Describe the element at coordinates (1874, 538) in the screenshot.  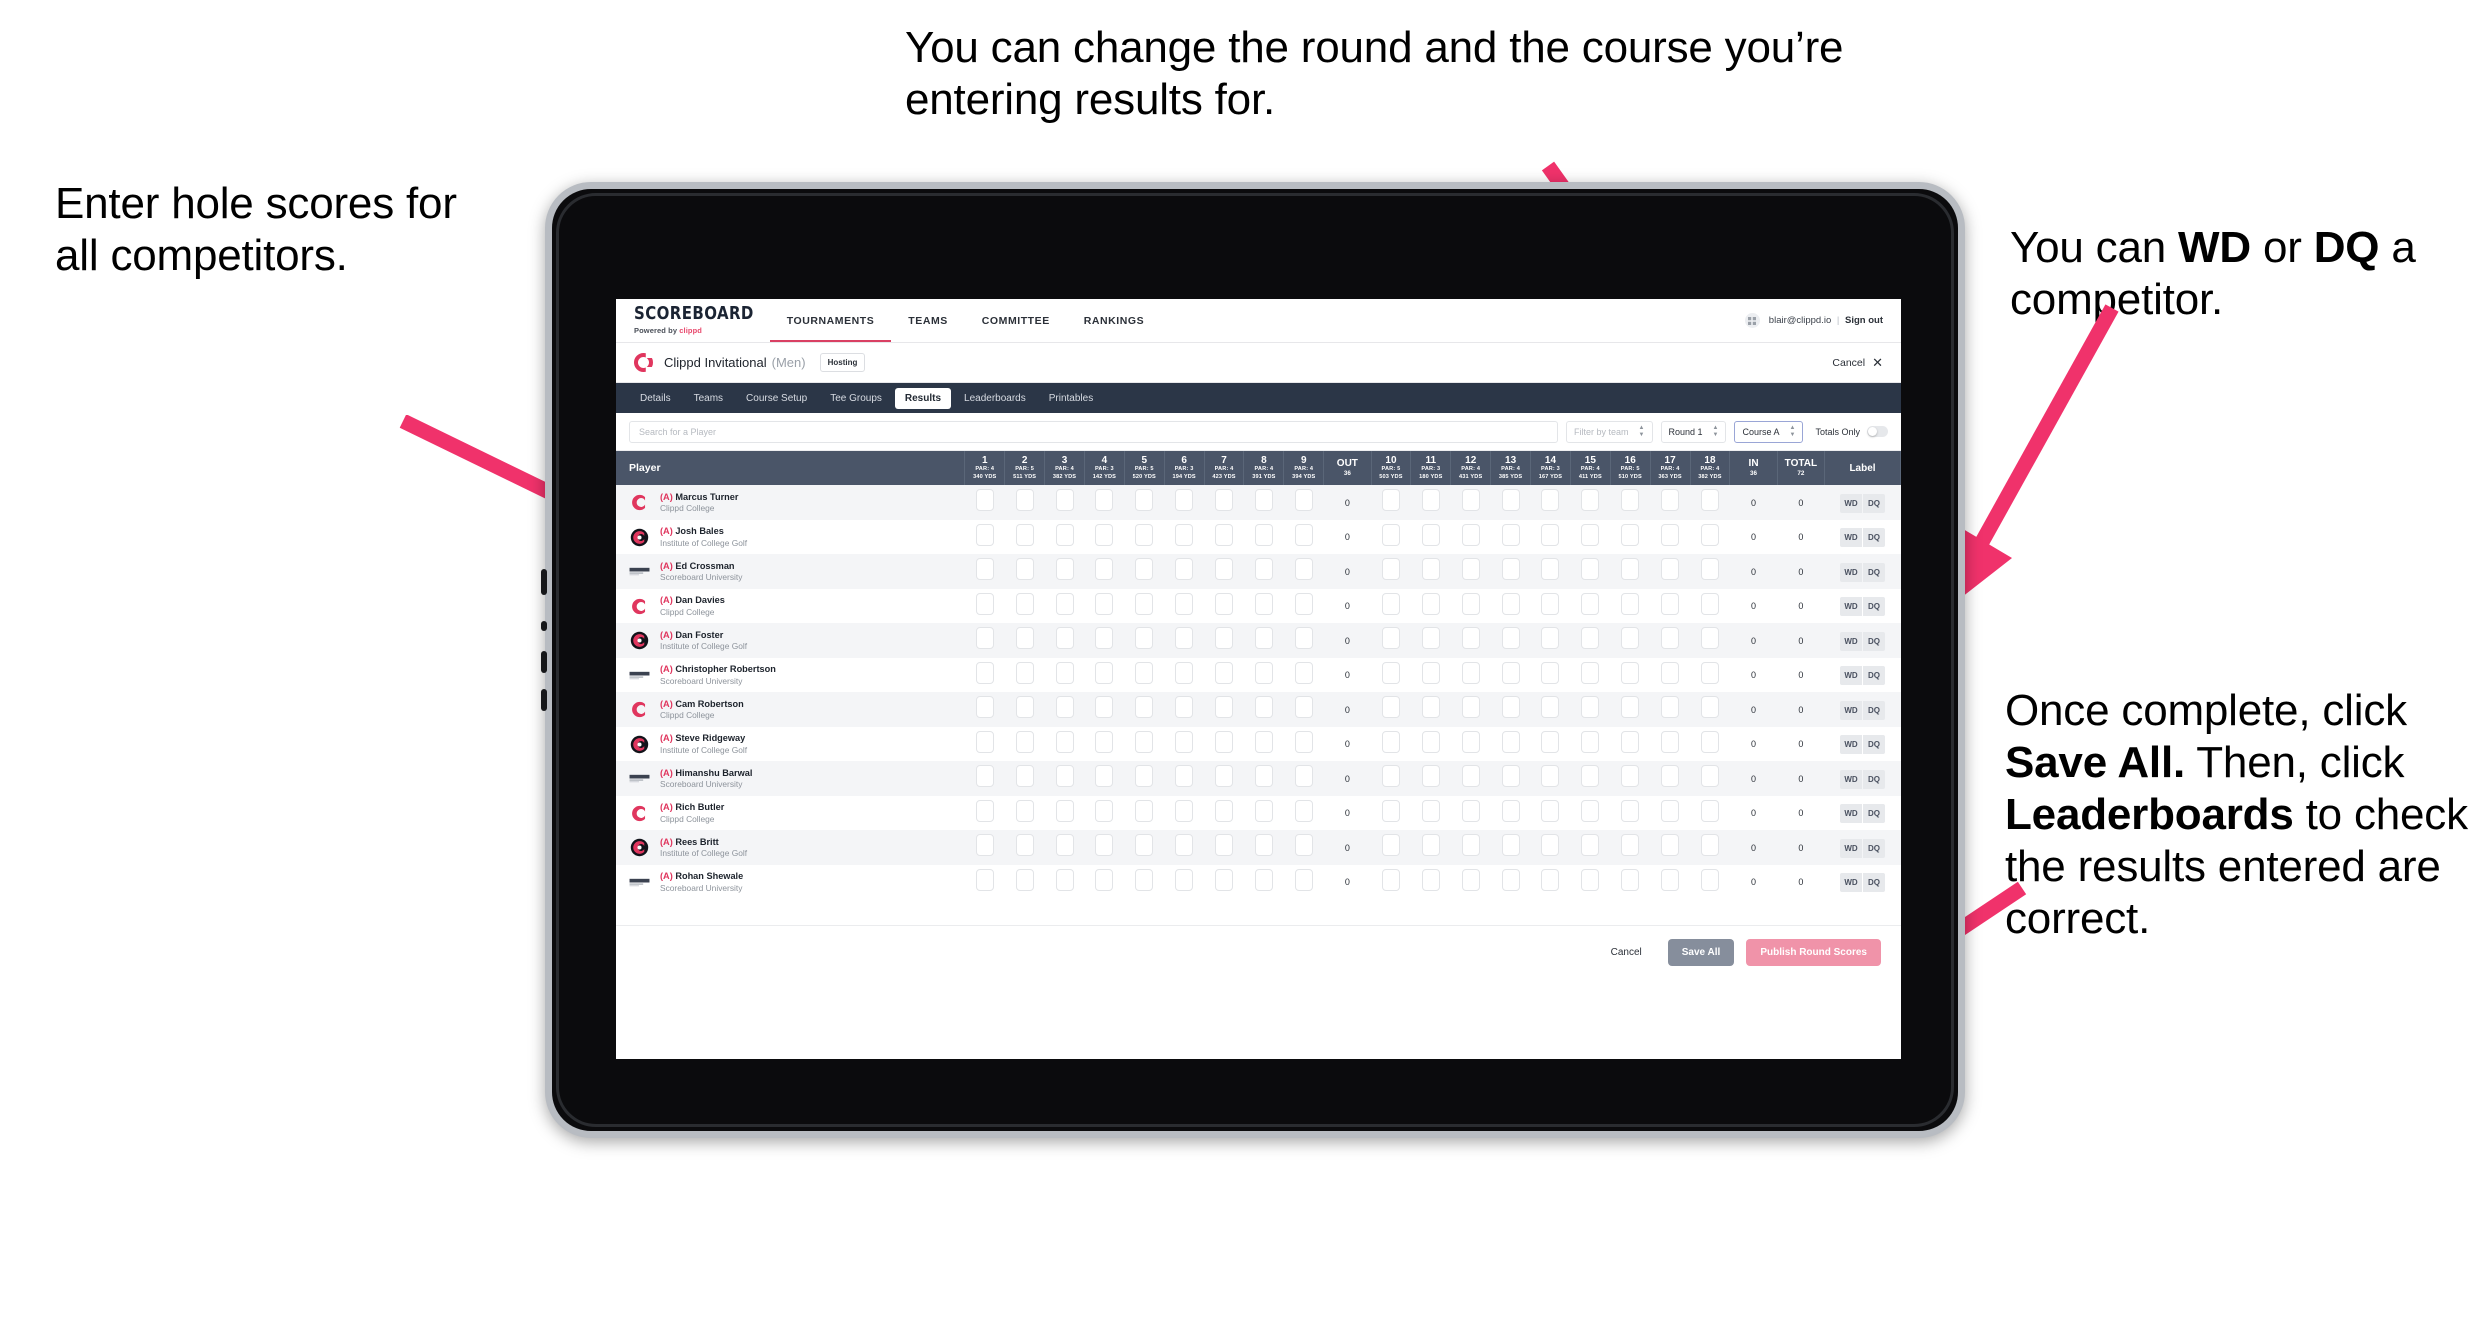
I see `dq-button: DQ` at that location.